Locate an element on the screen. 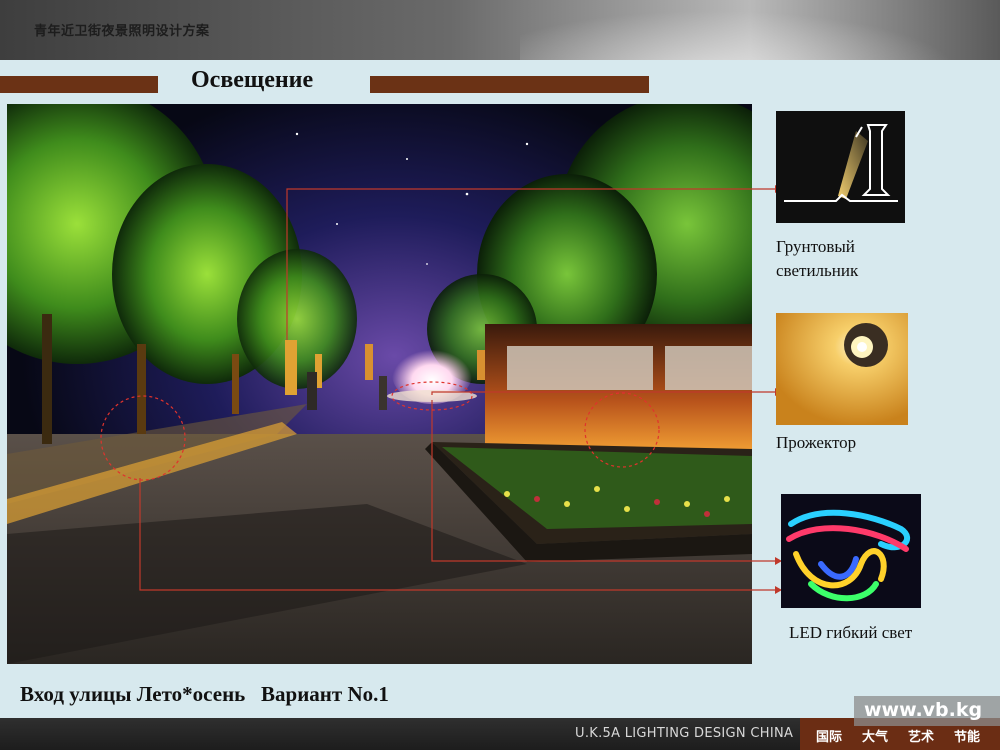 Image resolution: width=1000 pixels, height=750 pixels. spotlight-photo-icon is located at coordinates (842, 369).